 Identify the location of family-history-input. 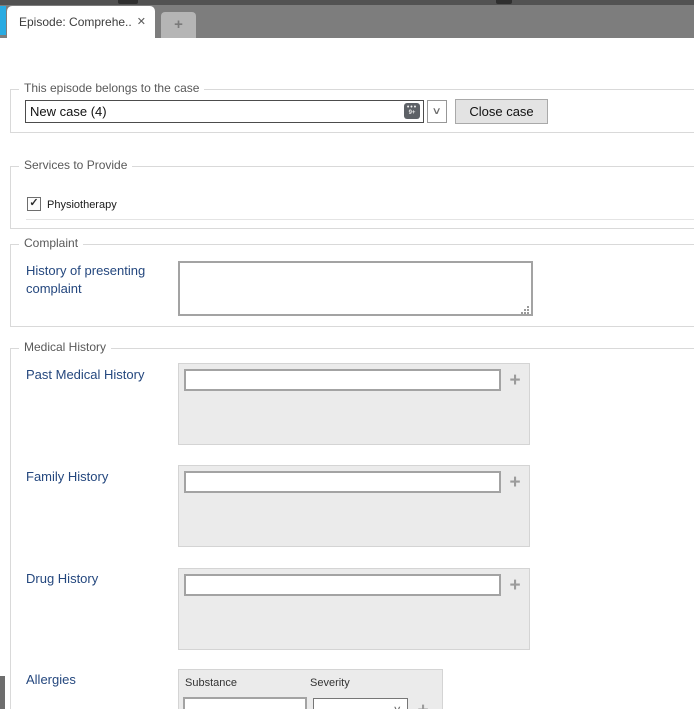
(342, 482).